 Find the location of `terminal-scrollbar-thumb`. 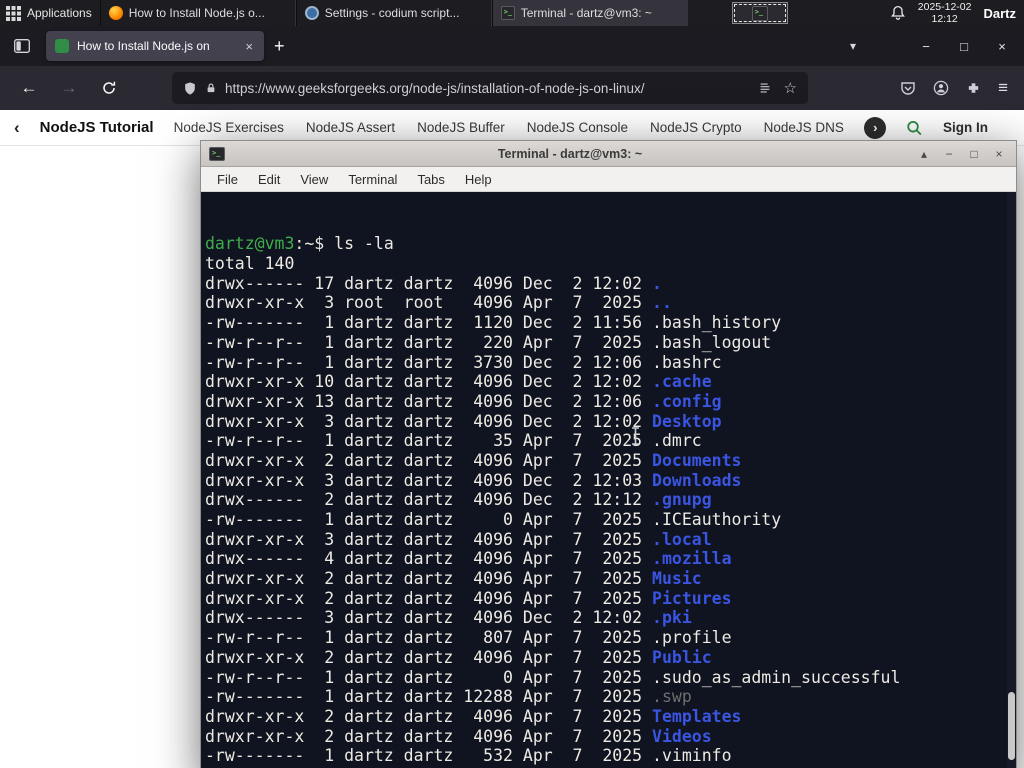

terminal-scrollbar-thumb is located at coordinates (1011, 726).